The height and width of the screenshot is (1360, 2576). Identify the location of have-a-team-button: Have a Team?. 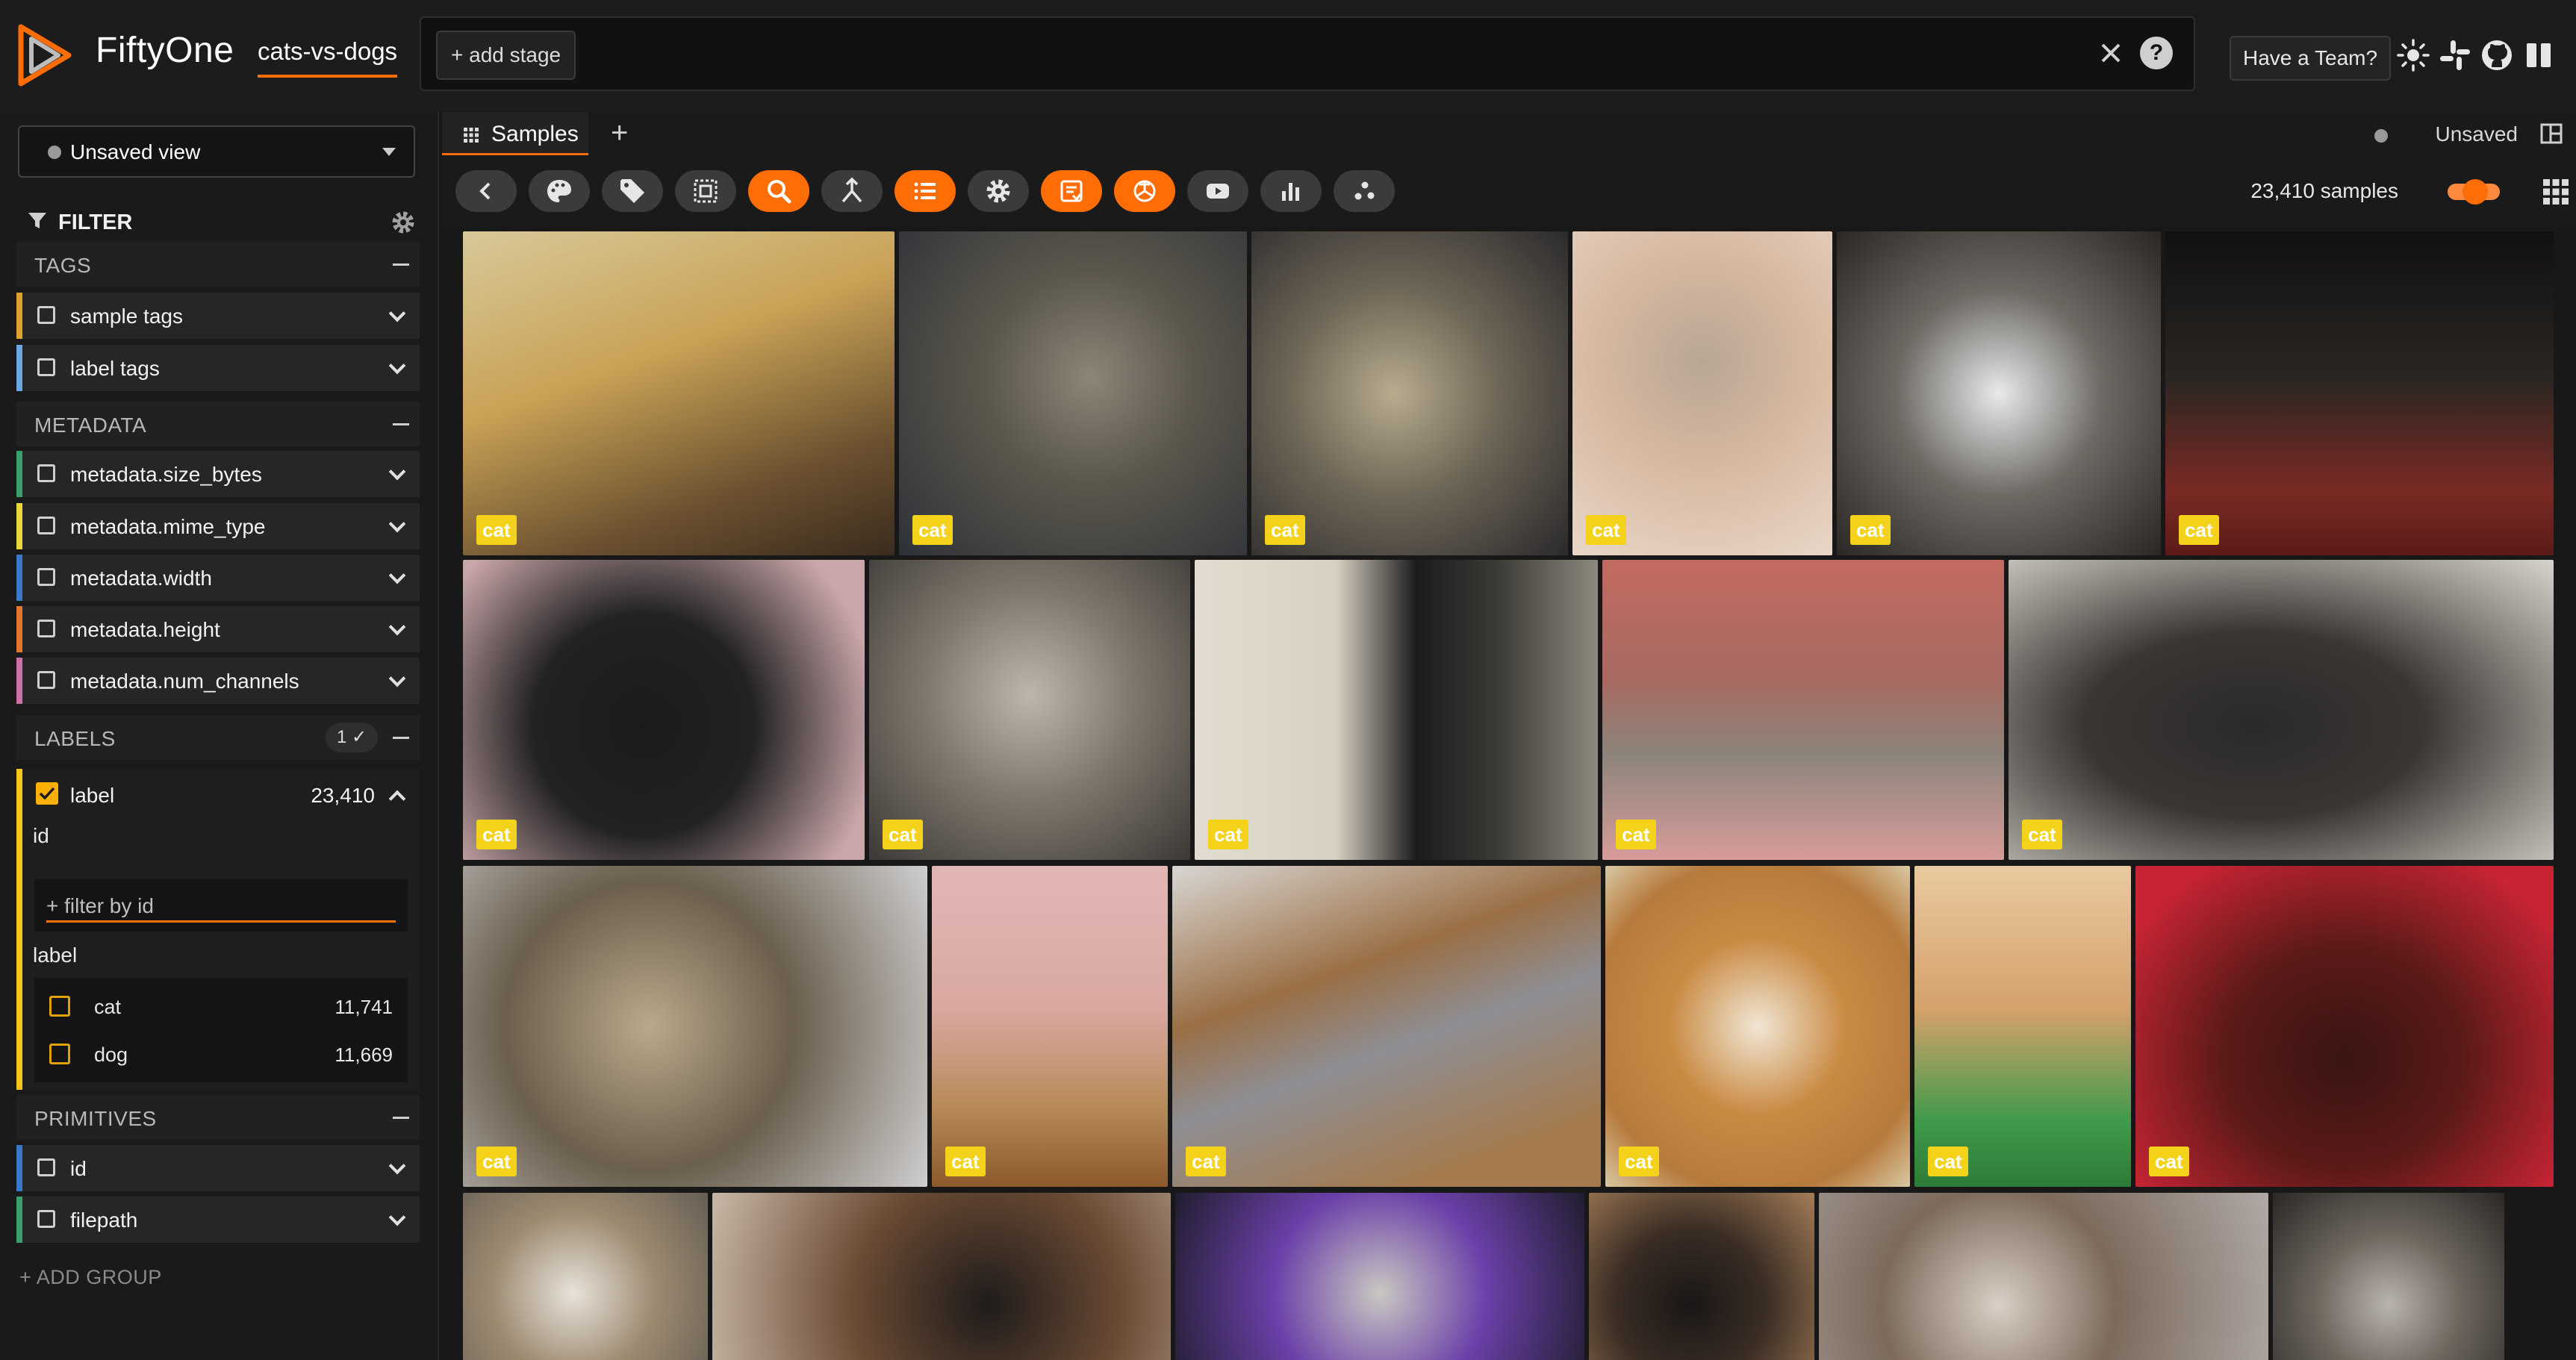
(2311, 58).